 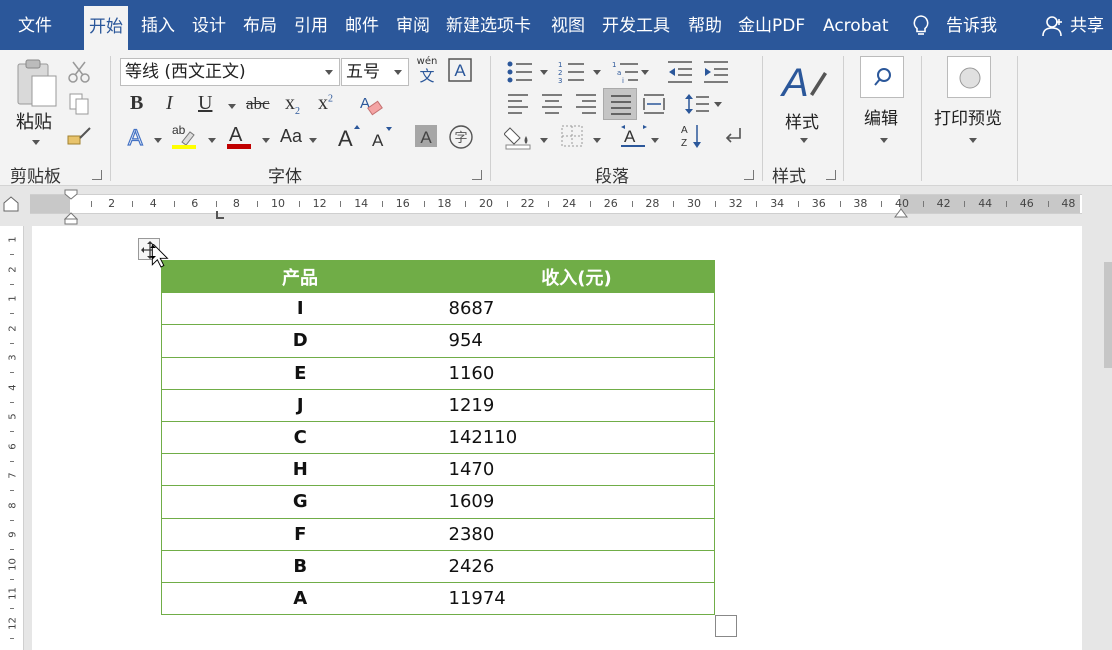 I want to click on bullets-icon, so click(x=520, y=72).